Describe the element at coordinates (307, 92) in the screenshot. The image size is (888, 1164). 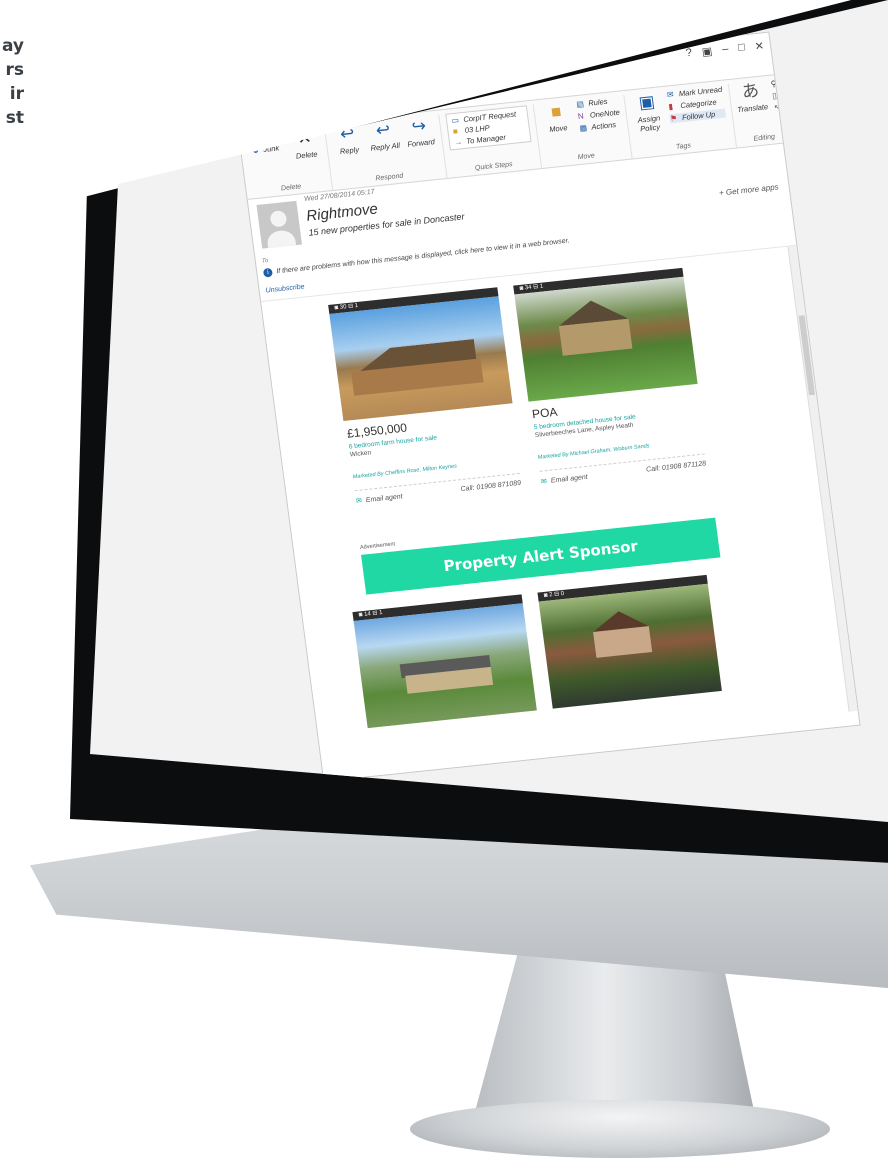
I see `down-arrow-icon: ↓` at that location.